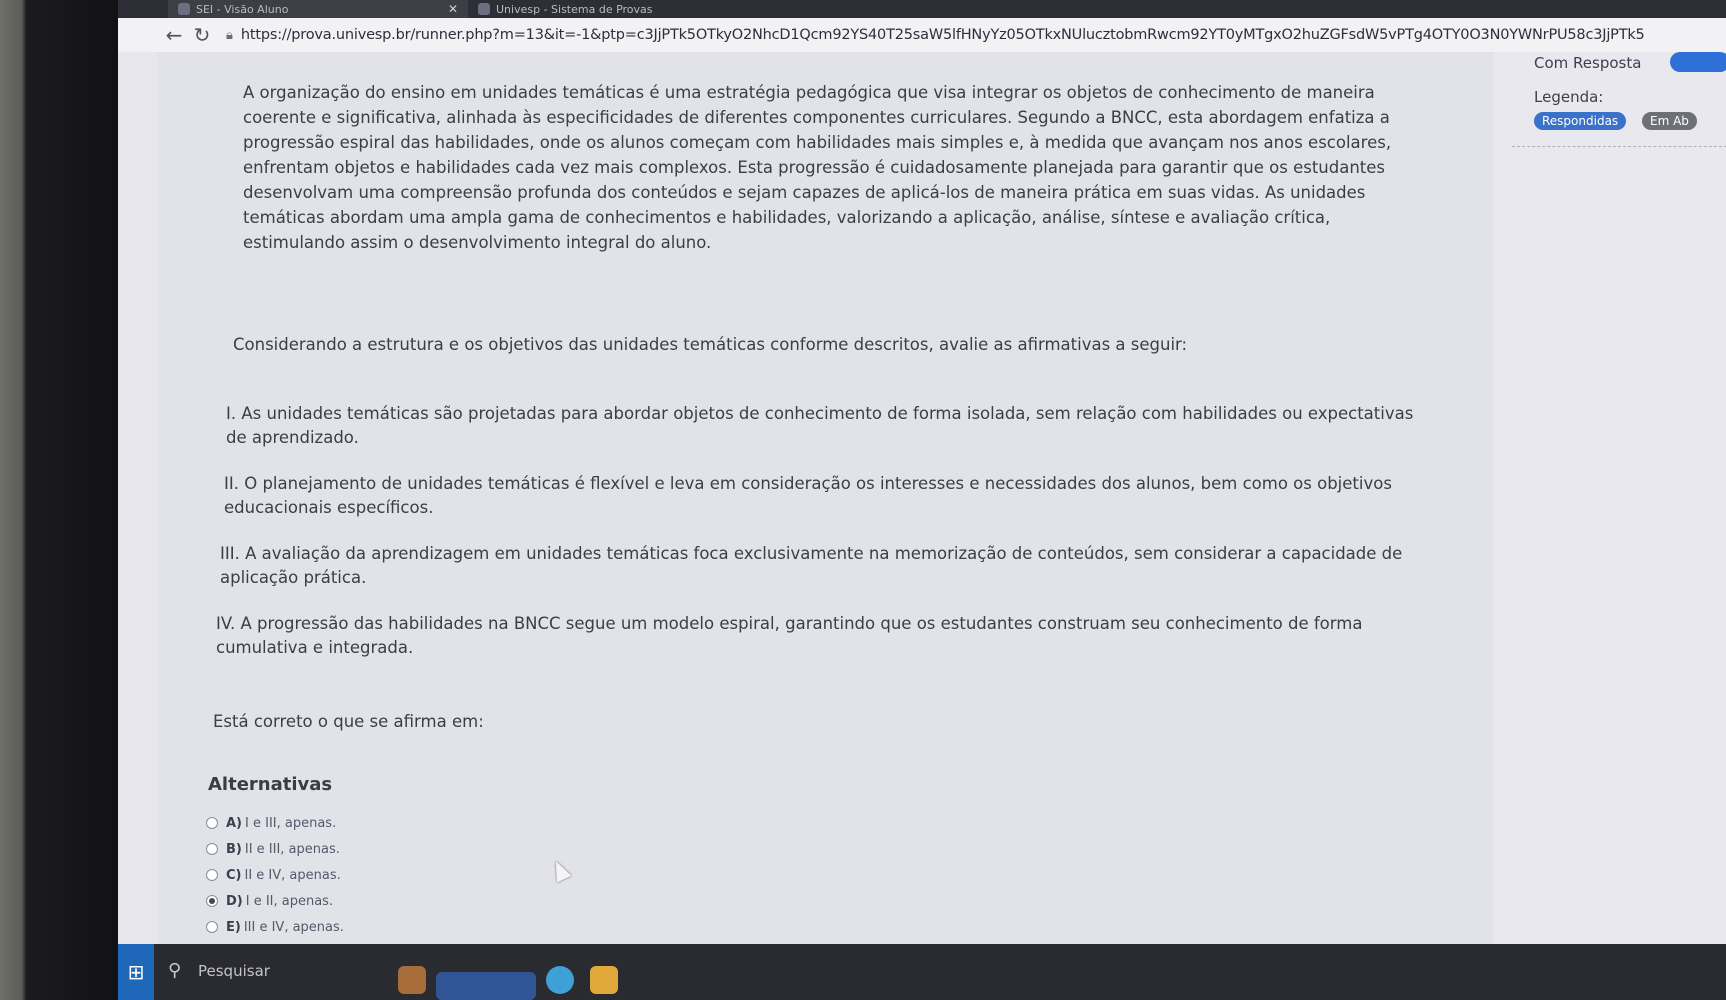 The image size is (1726, 1000). I want to click on radio-a, so click(212, 823).